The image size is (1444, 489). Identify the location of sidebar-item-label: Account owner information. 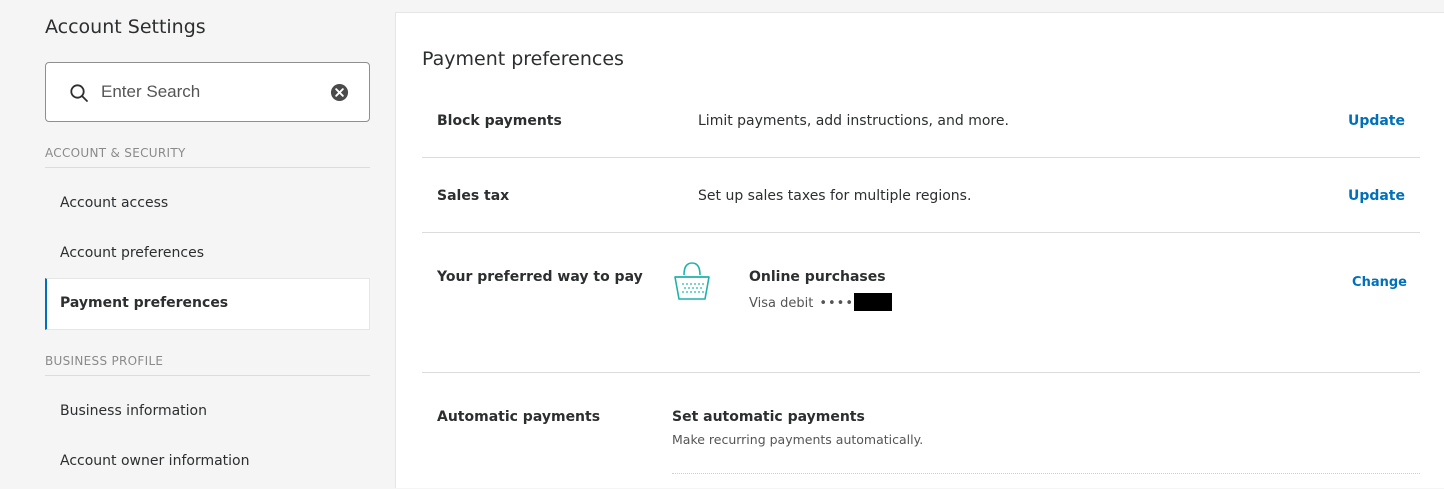
(155, 461).